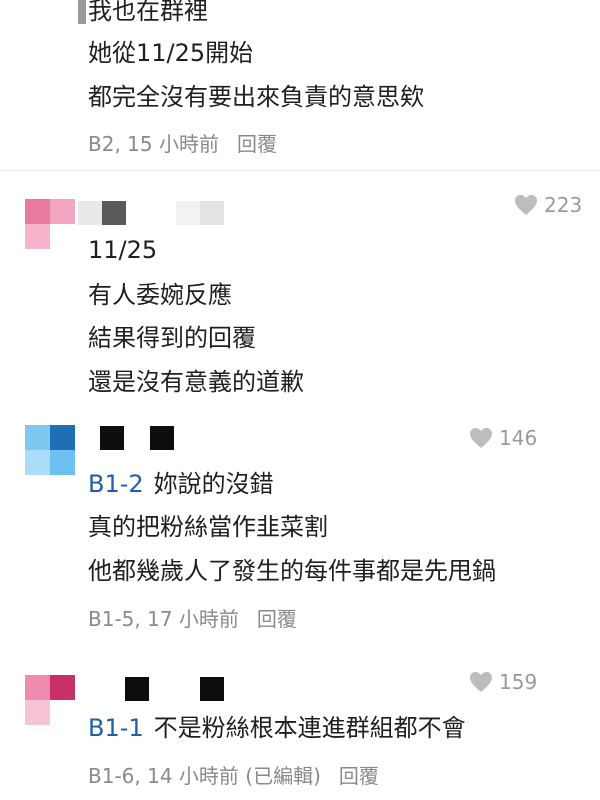 The height and width of the screenshot is (800, 600). What do you see at coordinates (196, 382) in the screenshot?
I see `comment-b1-line-4: 還是沒有意義的道歉` at bounding box center [196, 382].